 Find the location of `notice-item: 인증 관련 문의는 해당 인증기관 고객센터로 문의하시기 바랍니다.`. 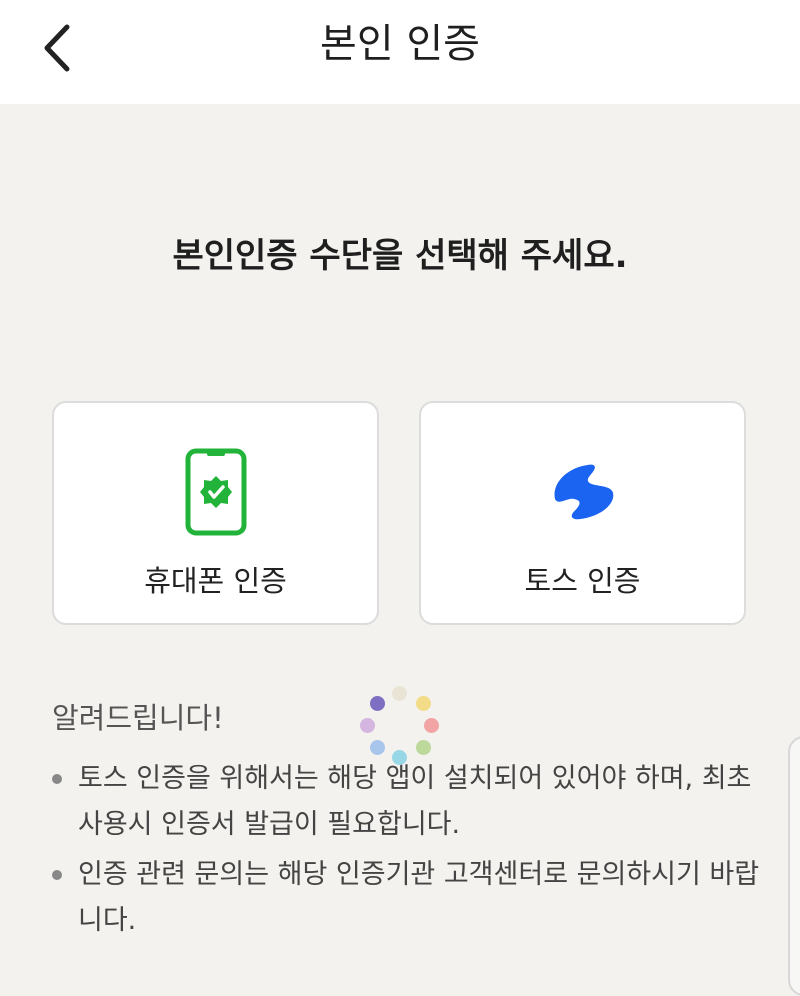

notice-item: 인증 관련 문의는 해당 인증기관 고객센터로 문의하시기 바랍니다. is located at coordinates (407, 898).